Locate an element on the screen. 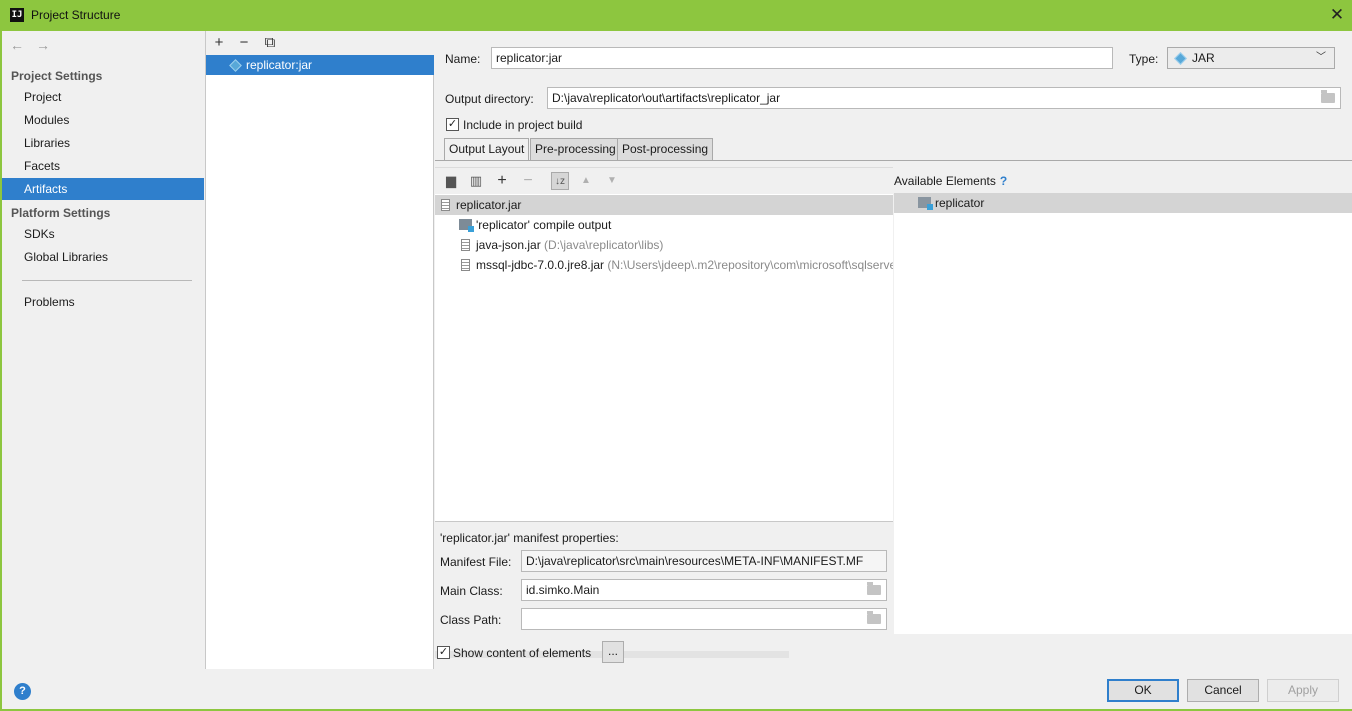 This screenshot has width=1352, height=711. platform-settings-heading: Platform Settings is located at coordinates (61, 213).